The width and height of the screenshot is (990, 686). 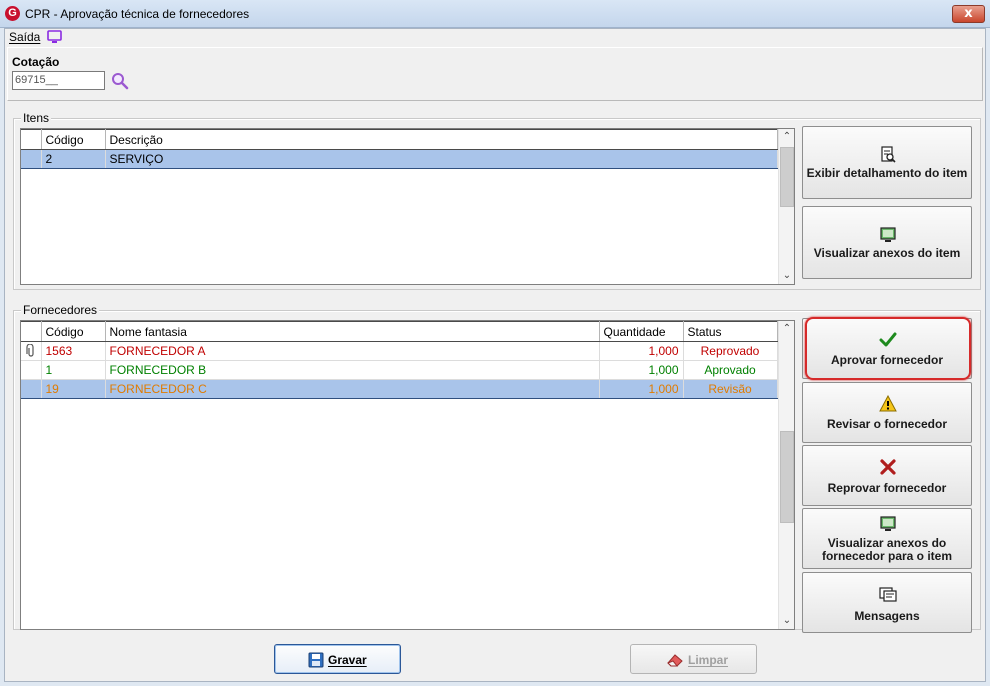 What do you see at coordinates (730, 331) in the screenshot?
I see `column-header-status: Status` at bounding box center [730, 331].